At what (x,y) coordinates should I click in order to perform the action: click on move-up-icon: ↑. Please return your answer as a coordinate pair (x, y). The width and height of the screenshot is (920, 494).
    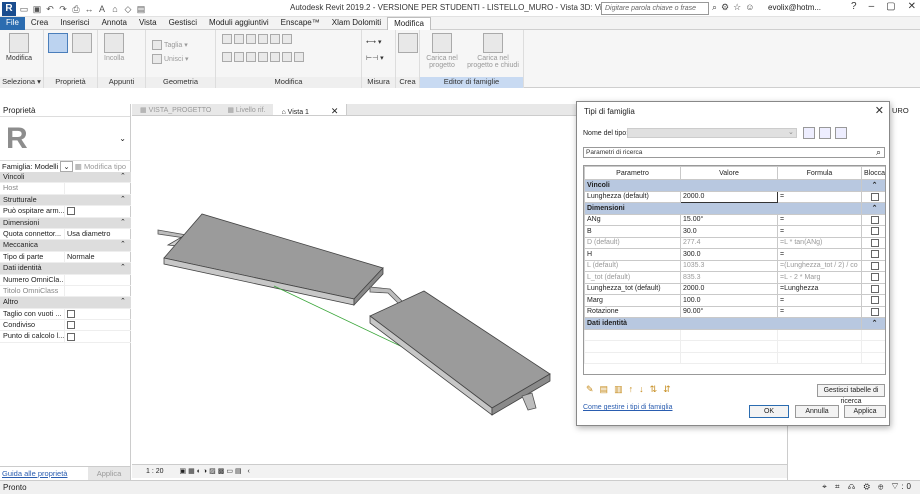
    Looking at the image, I should click on (631, 389).